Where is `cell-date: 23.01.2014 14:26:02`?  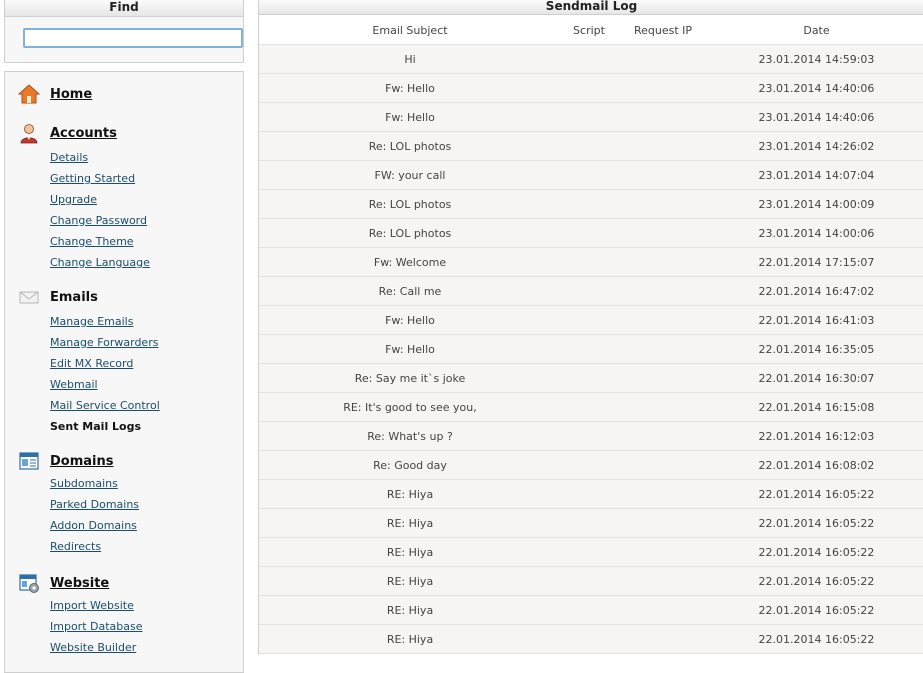
cell-date: 23.01.2014 14:26:02 is located at coordinates (816, 146).